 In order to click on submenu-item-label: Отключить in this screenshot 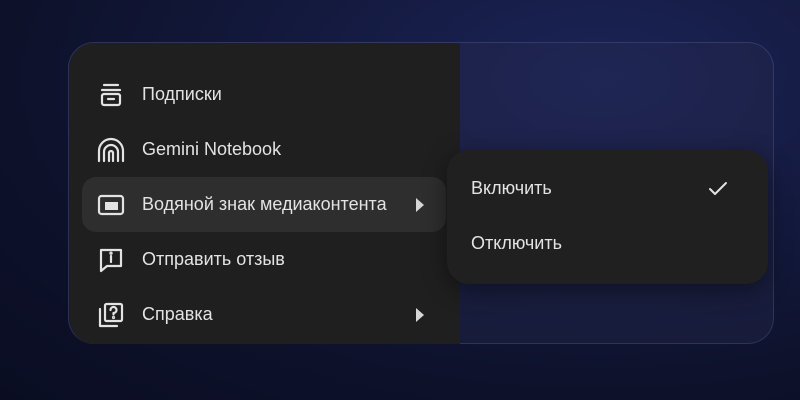, I will do `click(516, 243)`.